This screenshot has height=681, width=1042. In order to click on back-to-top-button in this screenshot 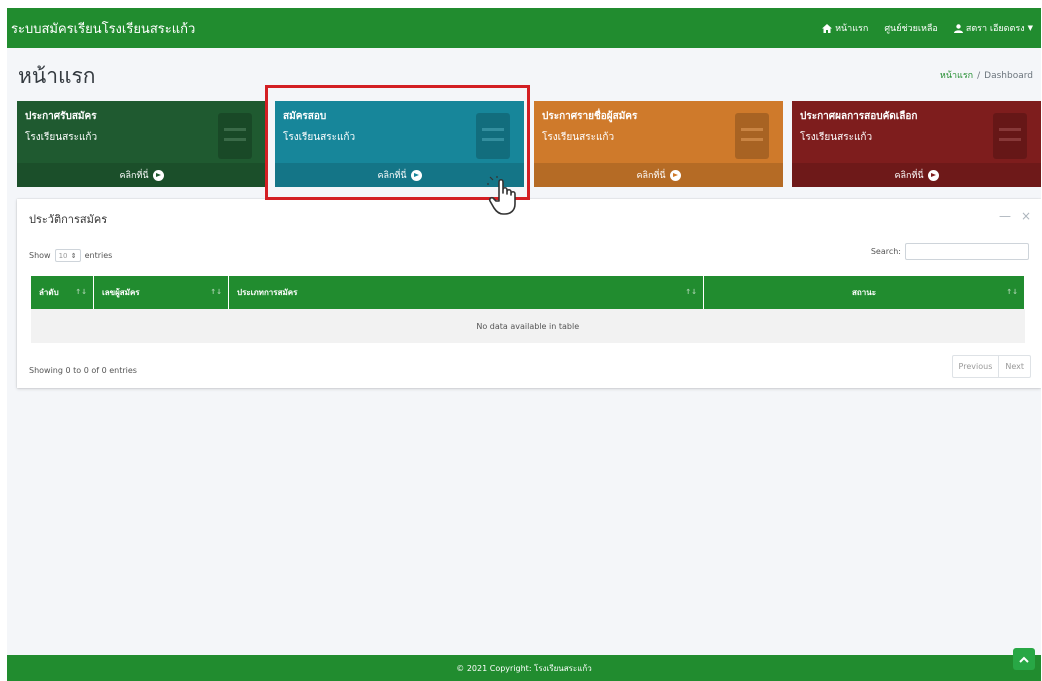, I will do `click(1024, 659)`.